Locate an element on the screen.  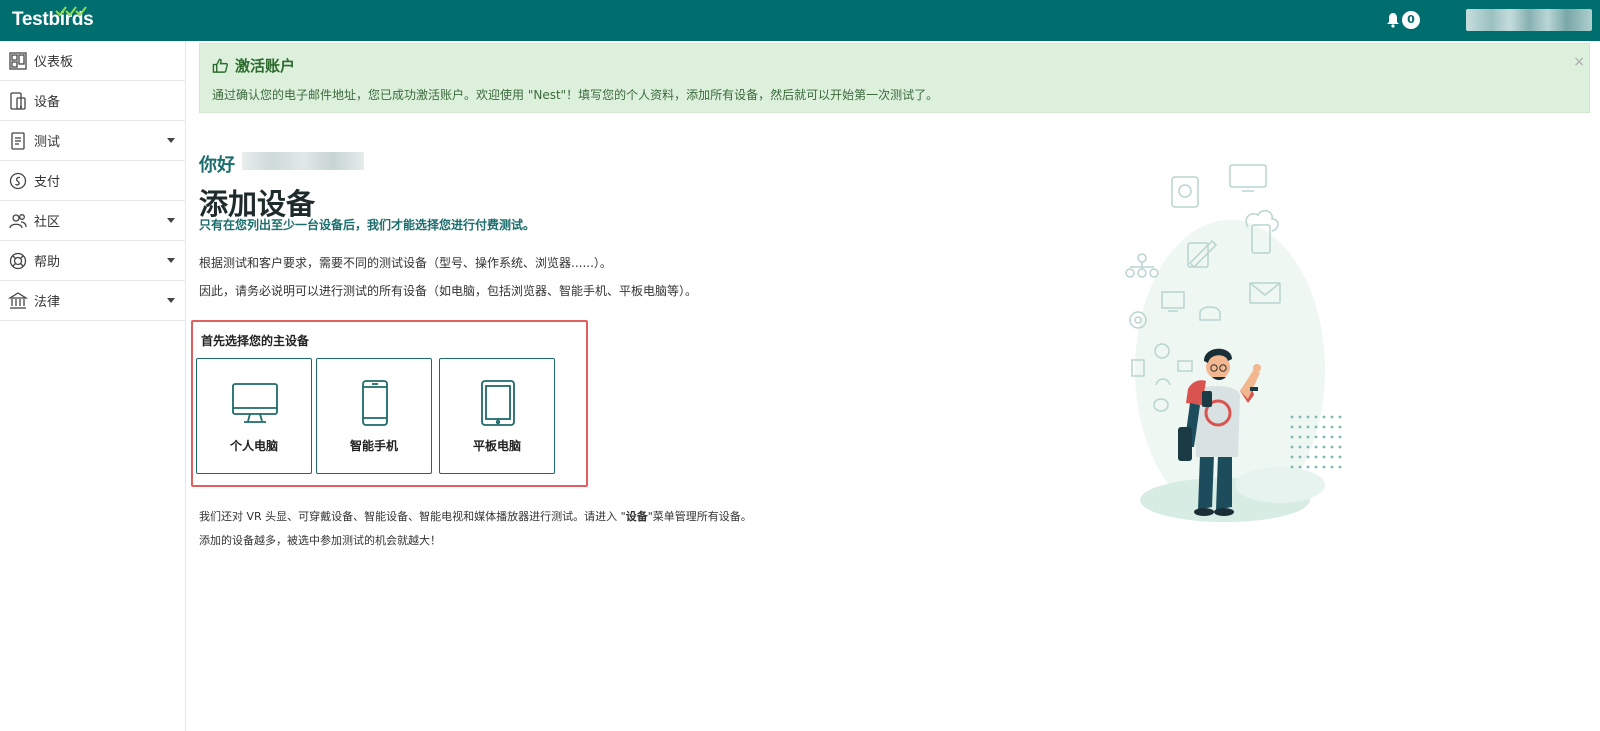
sidebar-item-community: 社区 is located at coordinates (92, 221).